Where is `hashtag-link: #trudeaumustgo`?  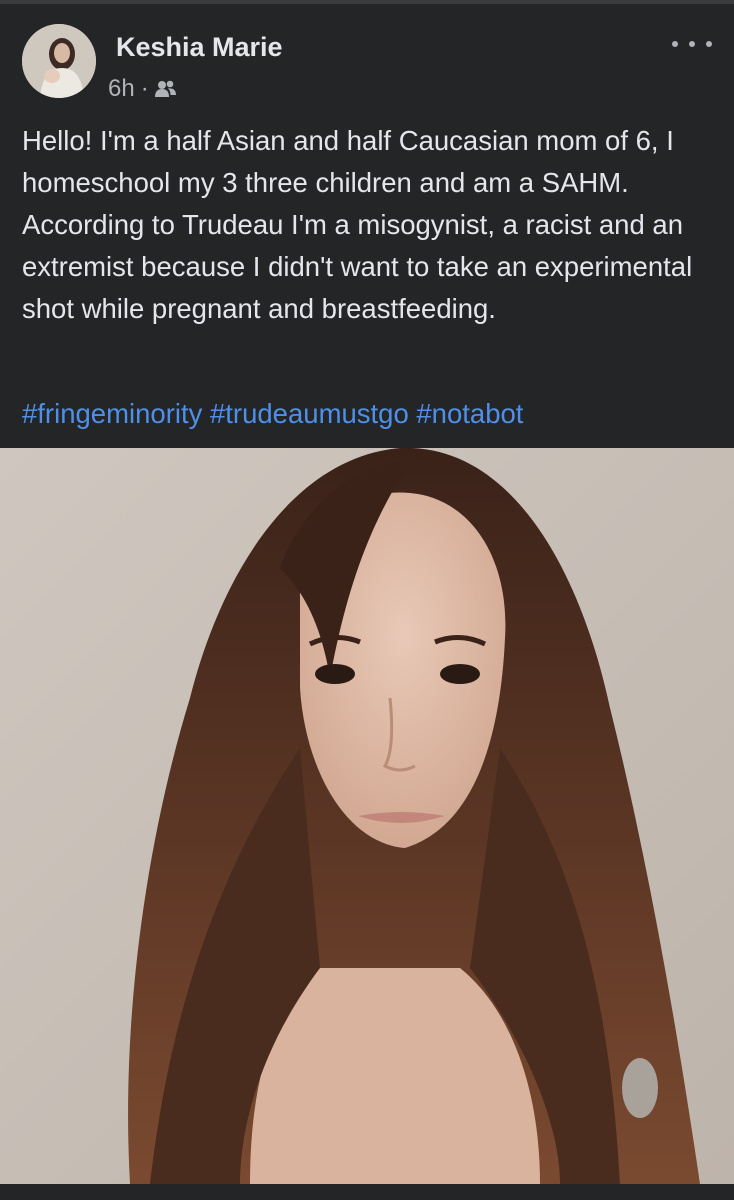
hashtag-link: #trudeaumustgo is located at coordinates (309, 413).